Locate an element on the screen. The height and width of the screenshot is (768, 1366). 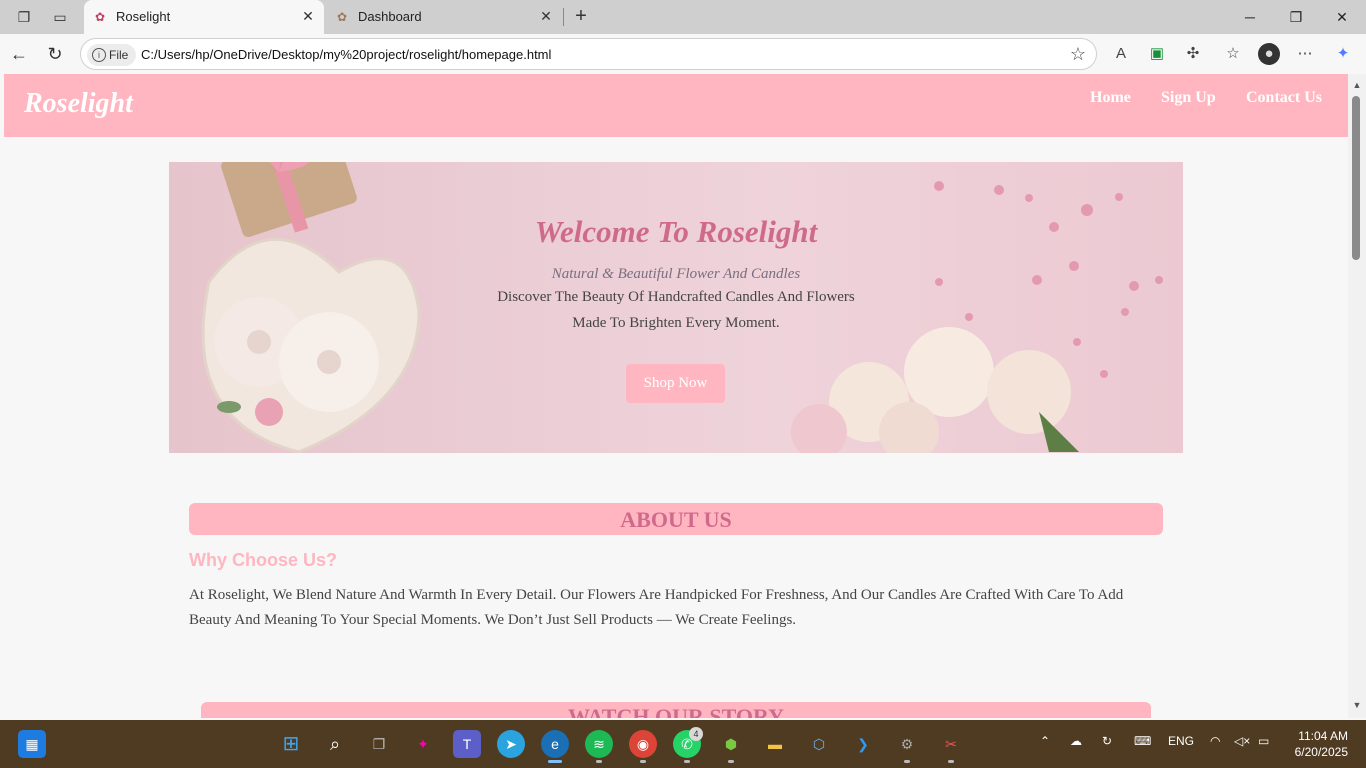
copilot-icon: ✦ is located at coordinates (1343, 54).